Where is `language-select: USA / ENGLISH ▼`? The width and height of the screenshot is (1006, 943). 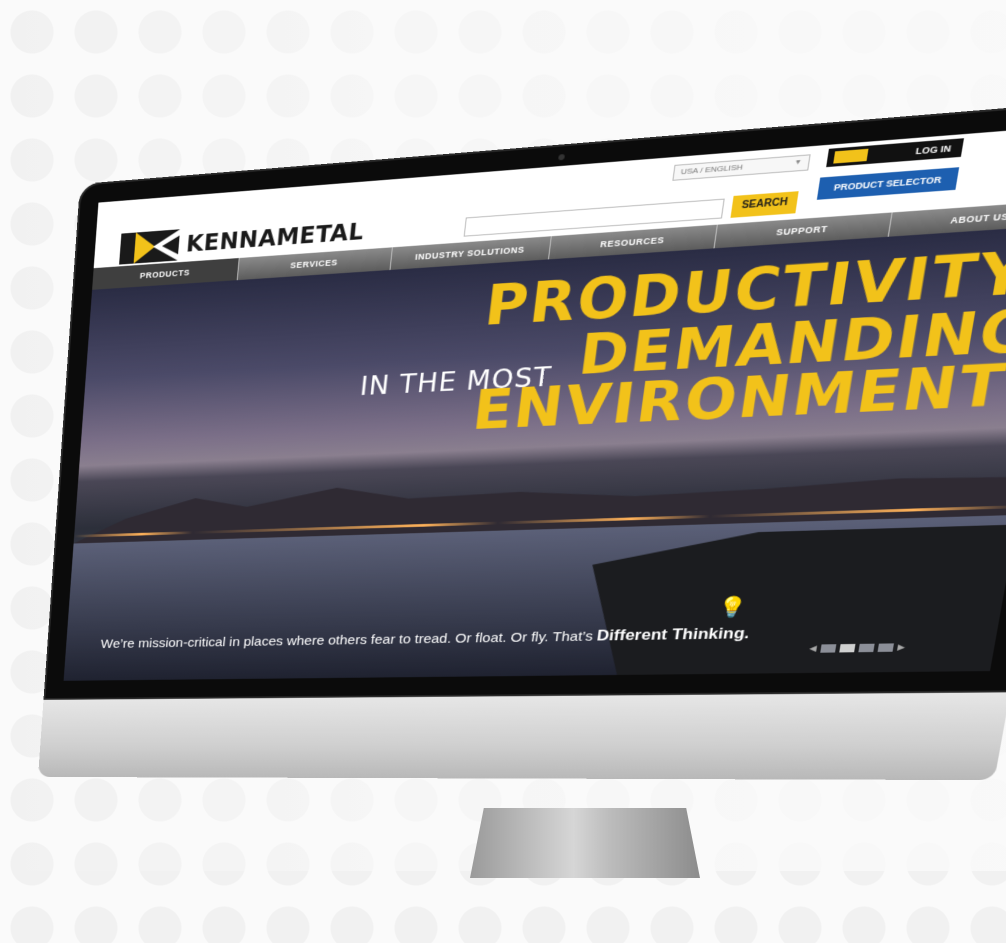 language-select: USA / ENGLISH ▼ is located at coordinates (741, 167).